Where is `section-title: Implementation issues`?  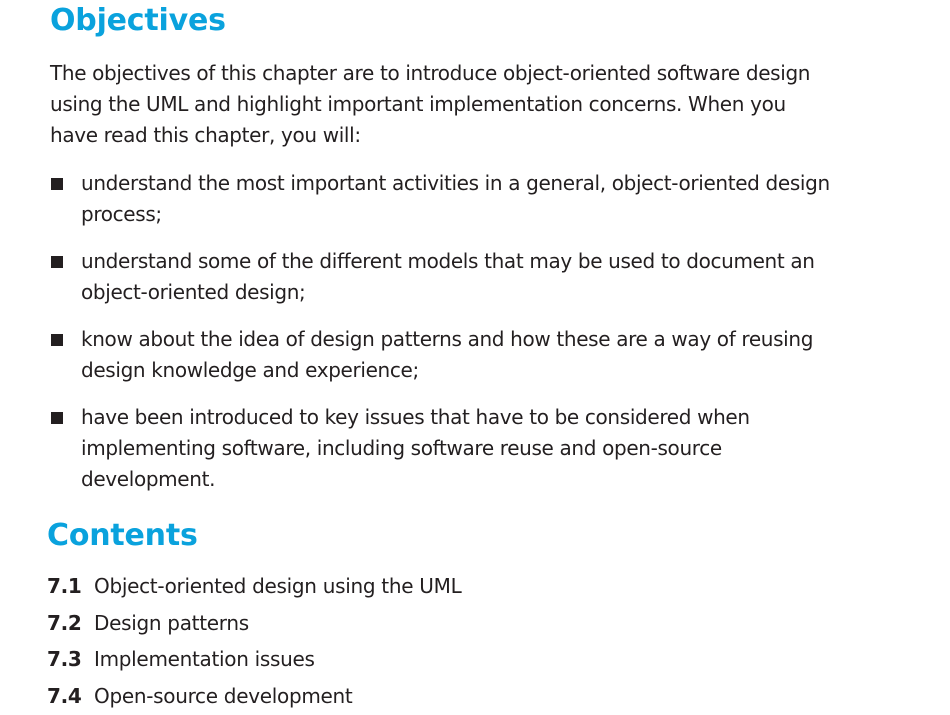 section-title: Implementation issues is located at coordinates (204, 659).